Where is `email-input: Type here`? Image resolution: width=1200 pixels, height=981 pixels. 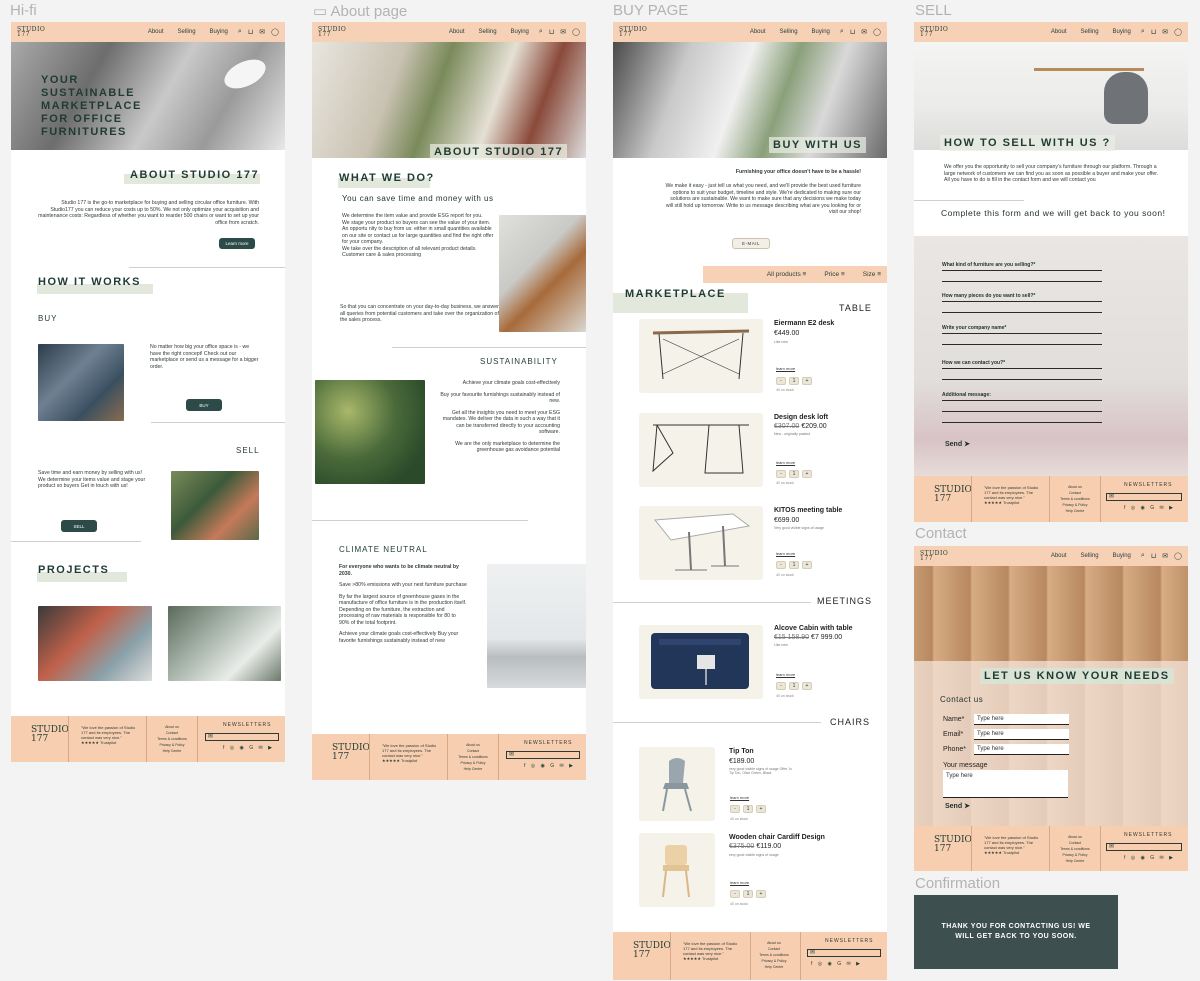
email-input: Type here is located at coordinates (1021, 734).